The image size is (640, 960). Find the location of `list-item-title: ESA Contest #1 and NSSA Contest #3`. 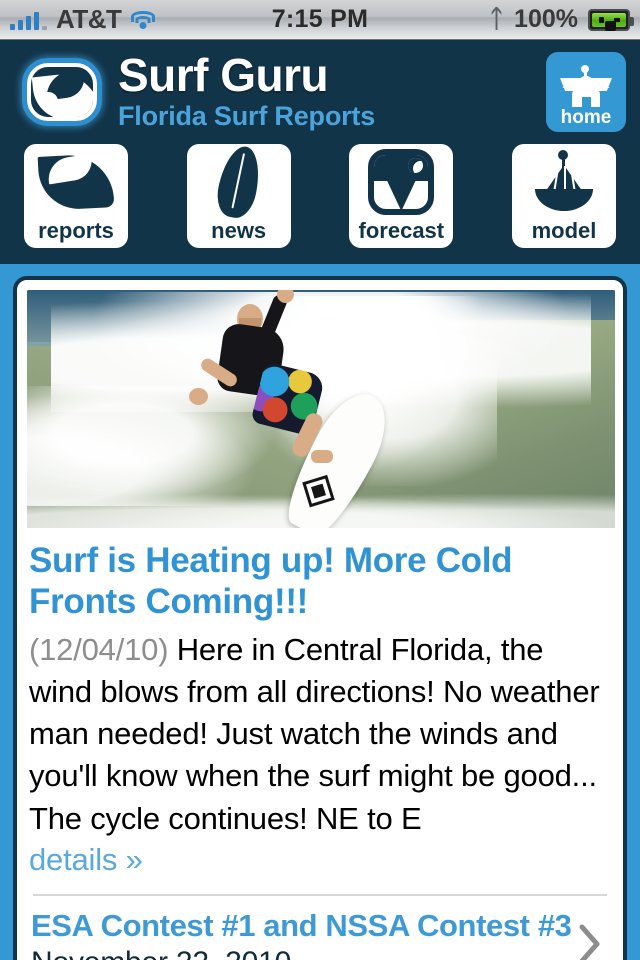

list-item-title: ESA Contest #1 and NSSA Contest #3 is located at coordinates (301, 925).